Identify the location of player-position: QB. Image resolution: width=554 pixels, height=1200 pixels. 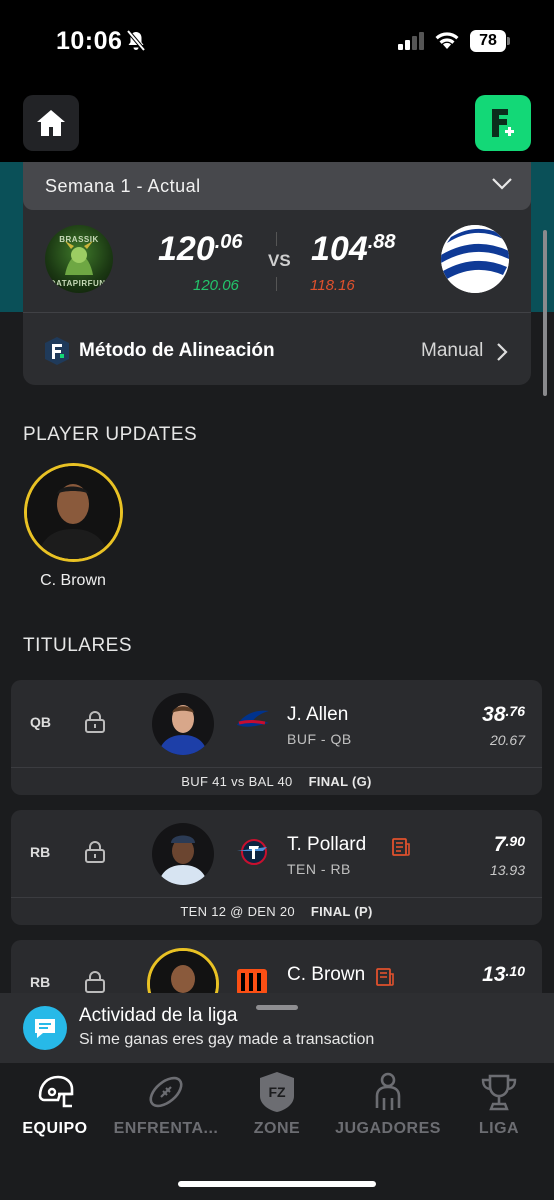
(40, 722).